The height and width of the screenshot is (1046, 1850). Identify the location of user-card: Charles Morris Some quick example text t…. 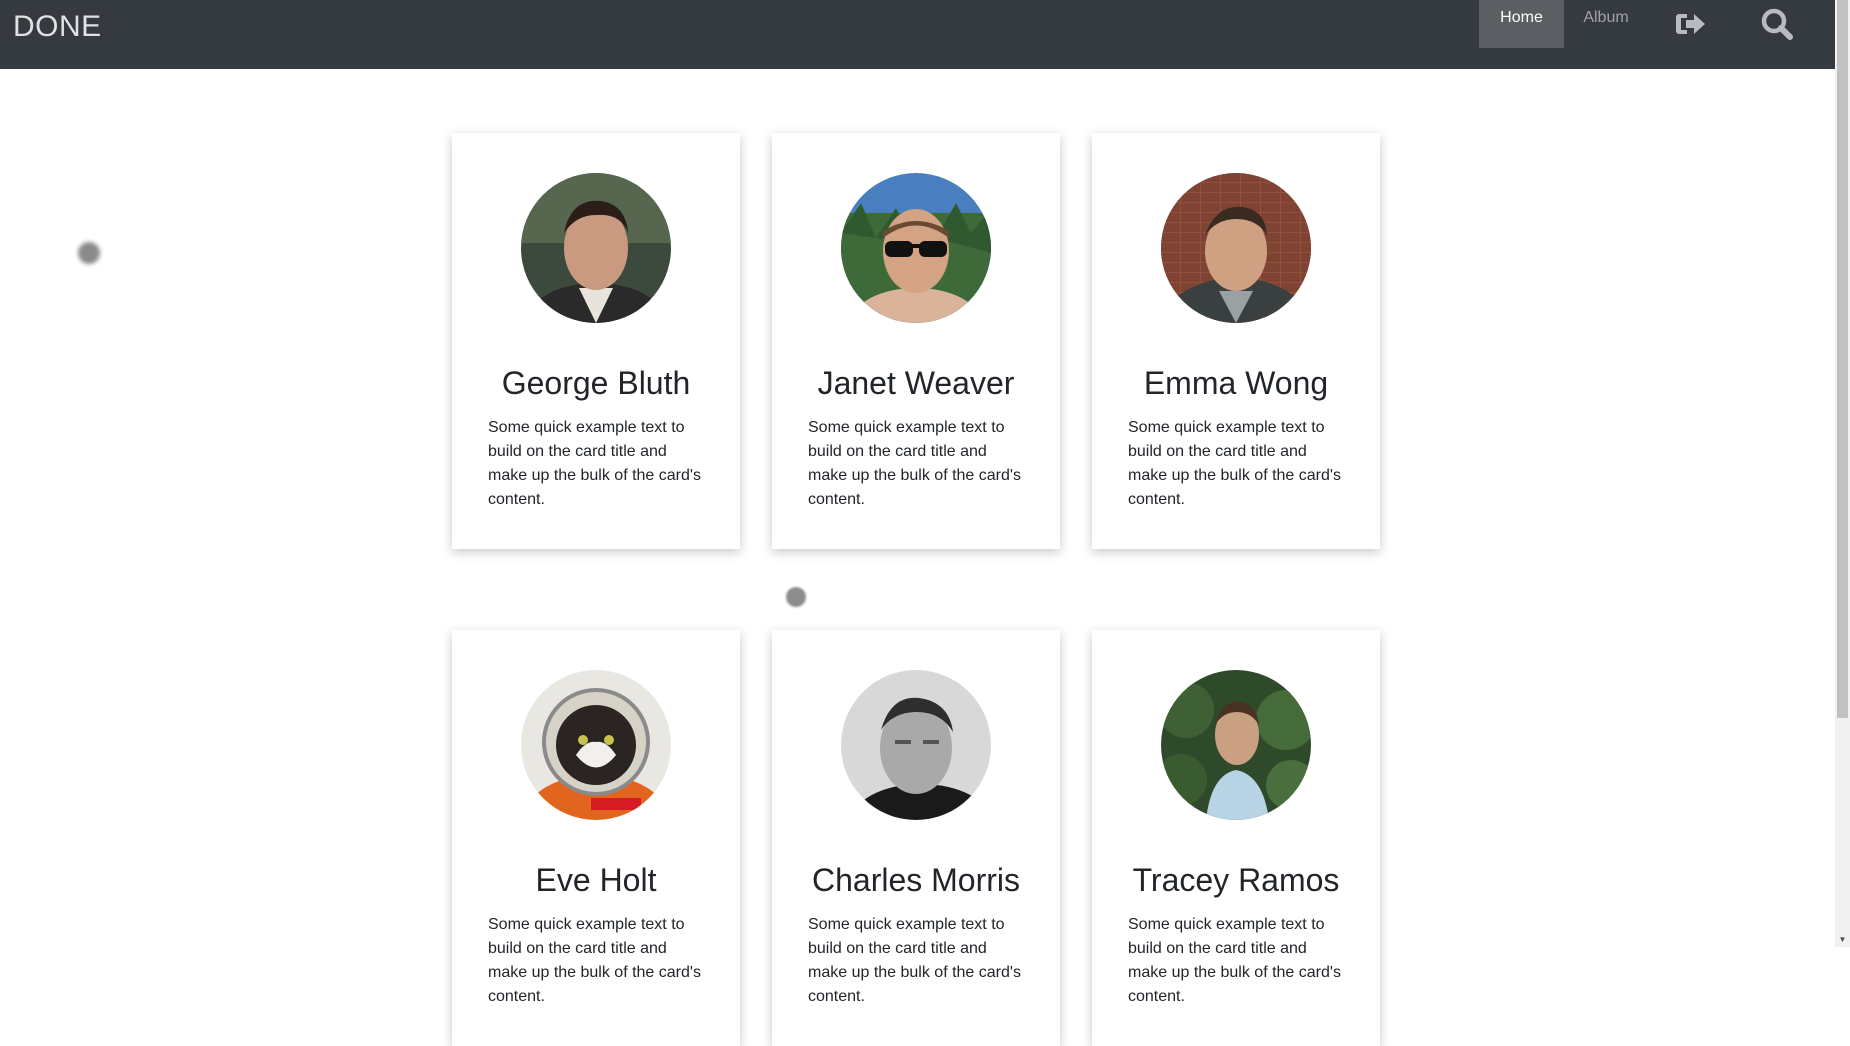
(916, 838).